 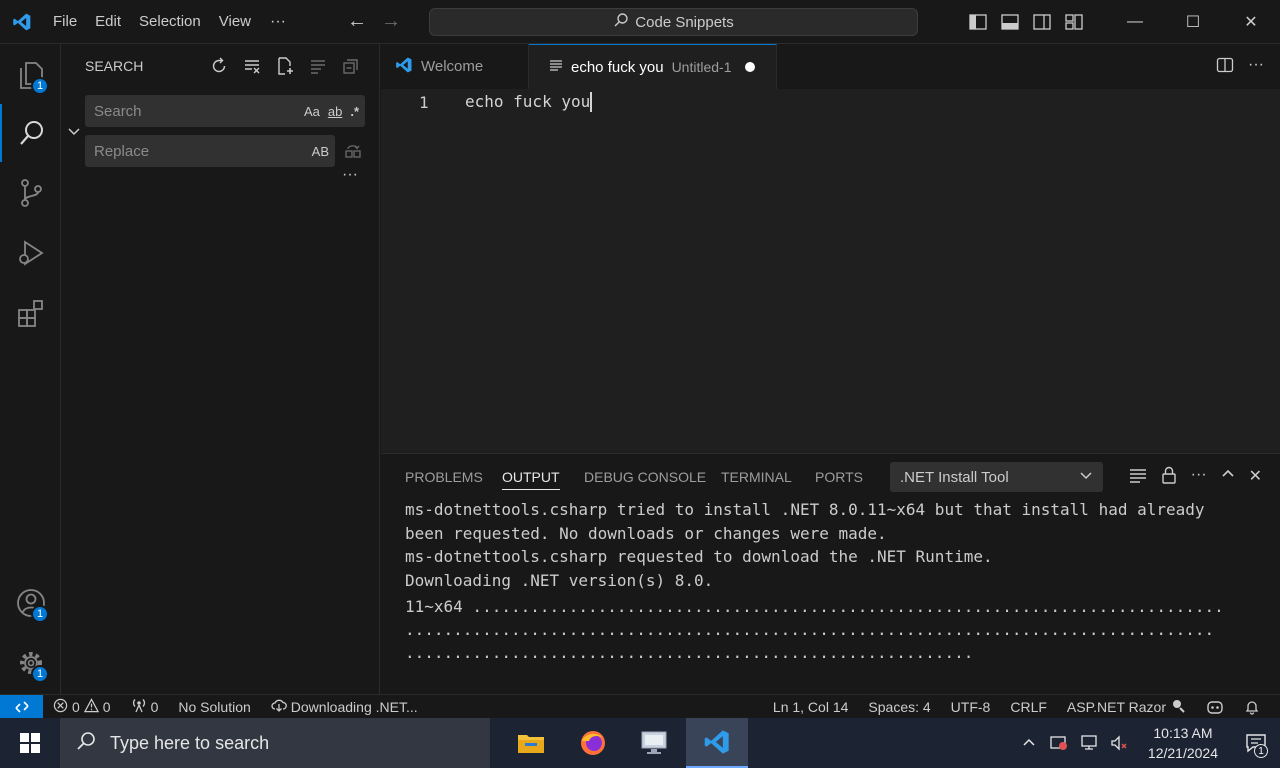 I want to click on vscode-app-icon, so click(x=717, y=743).